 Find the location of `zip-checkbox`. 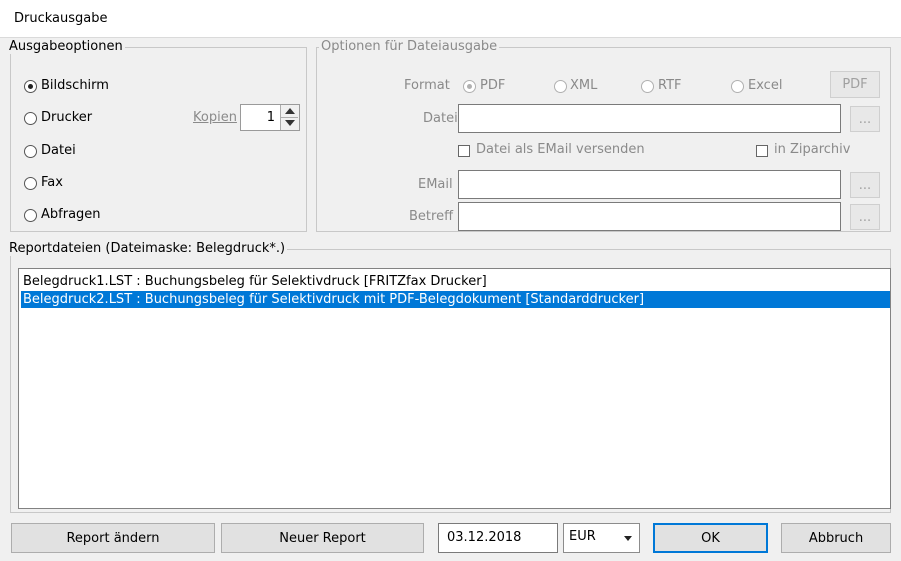

zip-checkbox is located at coordinates (762, 151).